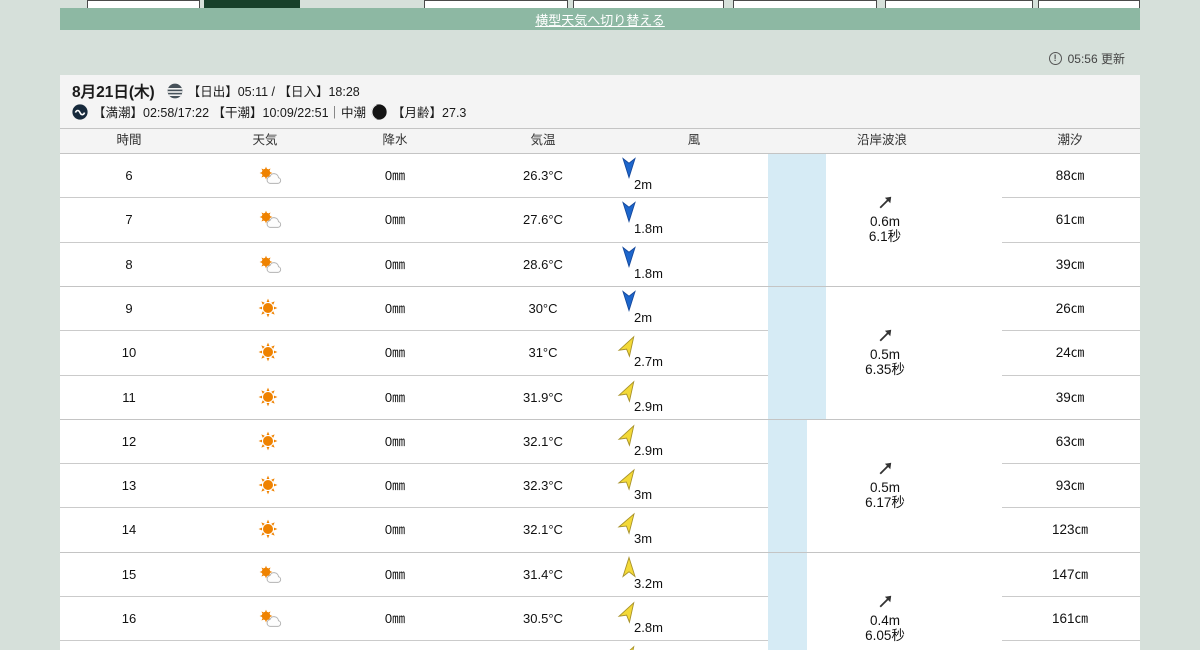 Image resolution: width=1200 pixels, height=650 pixels. What do you see at coordinates (129, 308) in the screenshot?
I see `hour-cell: 9` at bounding box center [129, 308].